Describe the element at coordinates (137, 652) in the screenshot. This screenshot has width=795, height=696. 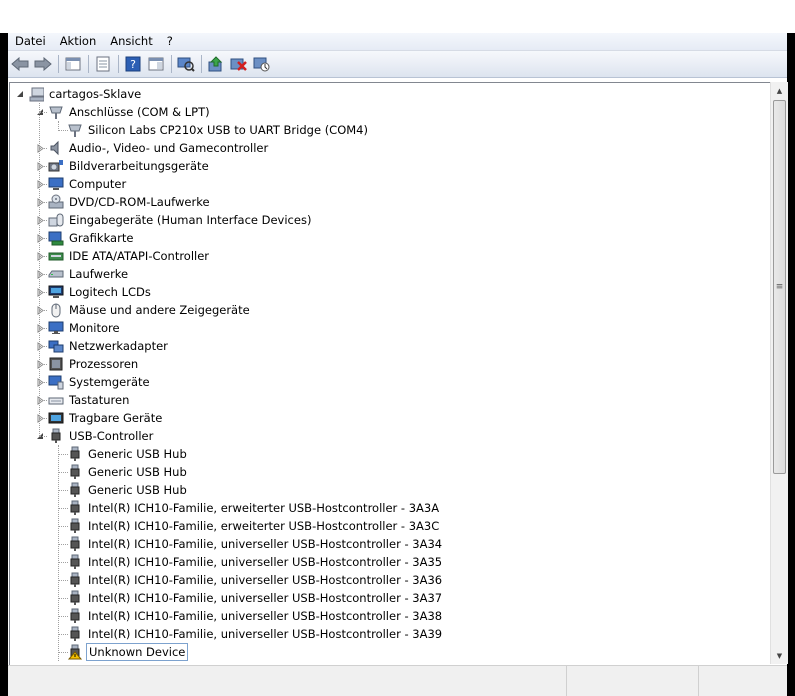
I see `tree-item-label: Unknown Device` at that location.